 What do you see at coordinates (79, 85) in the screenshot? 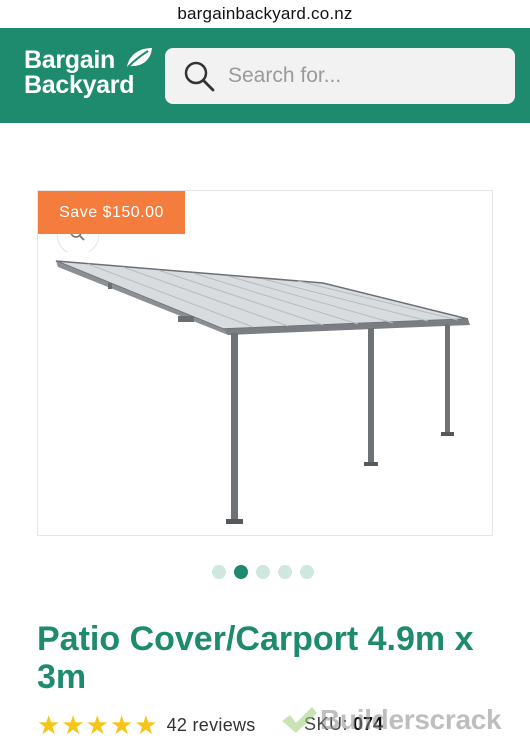
I see `brand-line-2: Backyard` at bounding box center [79, 85].